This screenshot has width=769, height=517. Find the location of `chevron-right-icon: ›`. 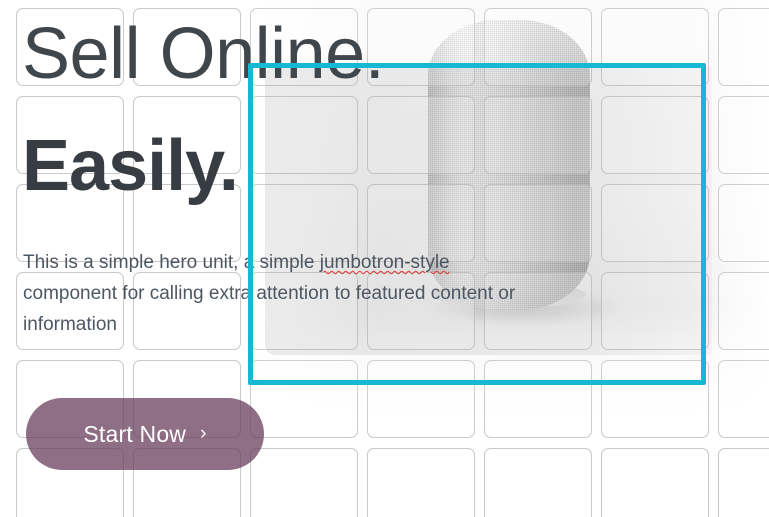

chevron-right-icon: › is located at coordinates (203, 433).